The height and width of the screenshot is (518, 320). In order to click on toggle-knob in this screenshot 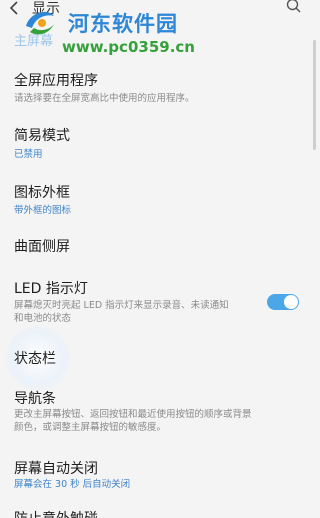, I will do `click(291, 302)`.